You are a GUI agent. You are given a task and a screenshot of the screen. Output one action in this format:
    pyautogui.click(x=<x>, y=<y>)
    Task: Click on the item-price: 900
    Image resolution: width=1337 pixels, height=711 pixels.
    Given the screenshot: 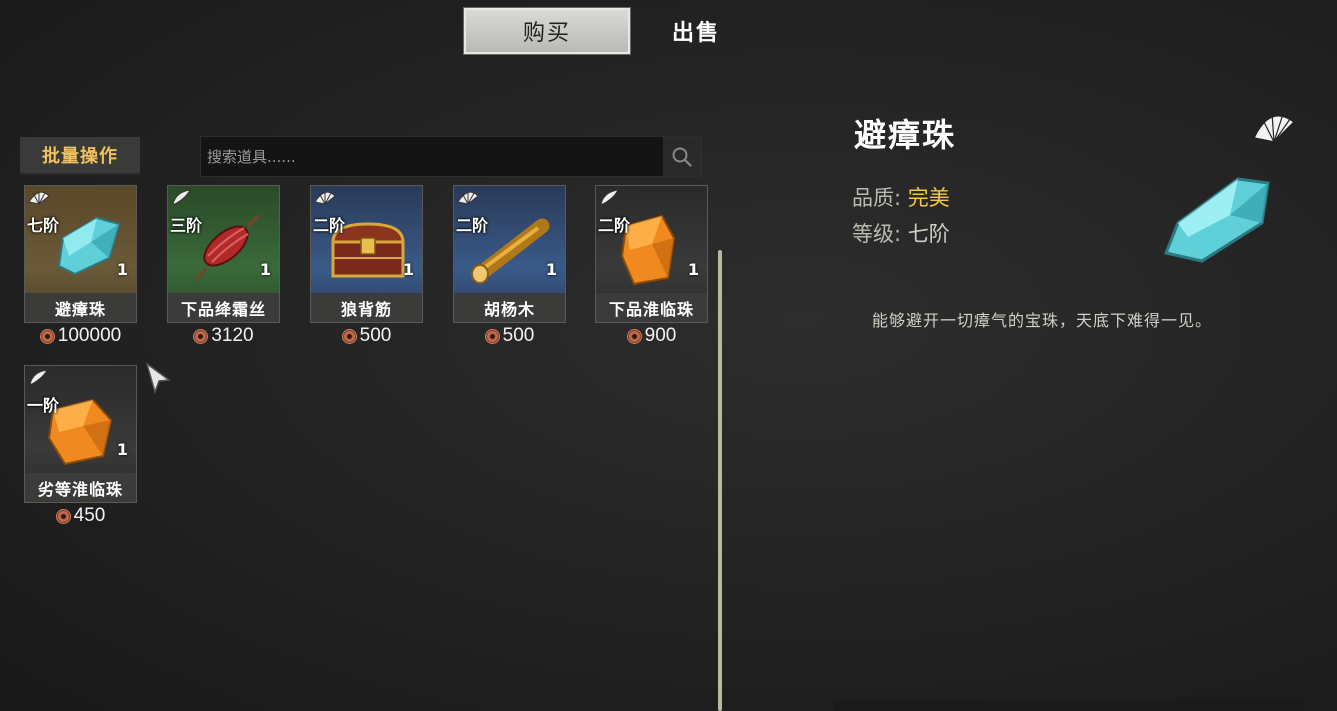 What is the action you would take?
    pyautogui.click(x=651, y=336)
    